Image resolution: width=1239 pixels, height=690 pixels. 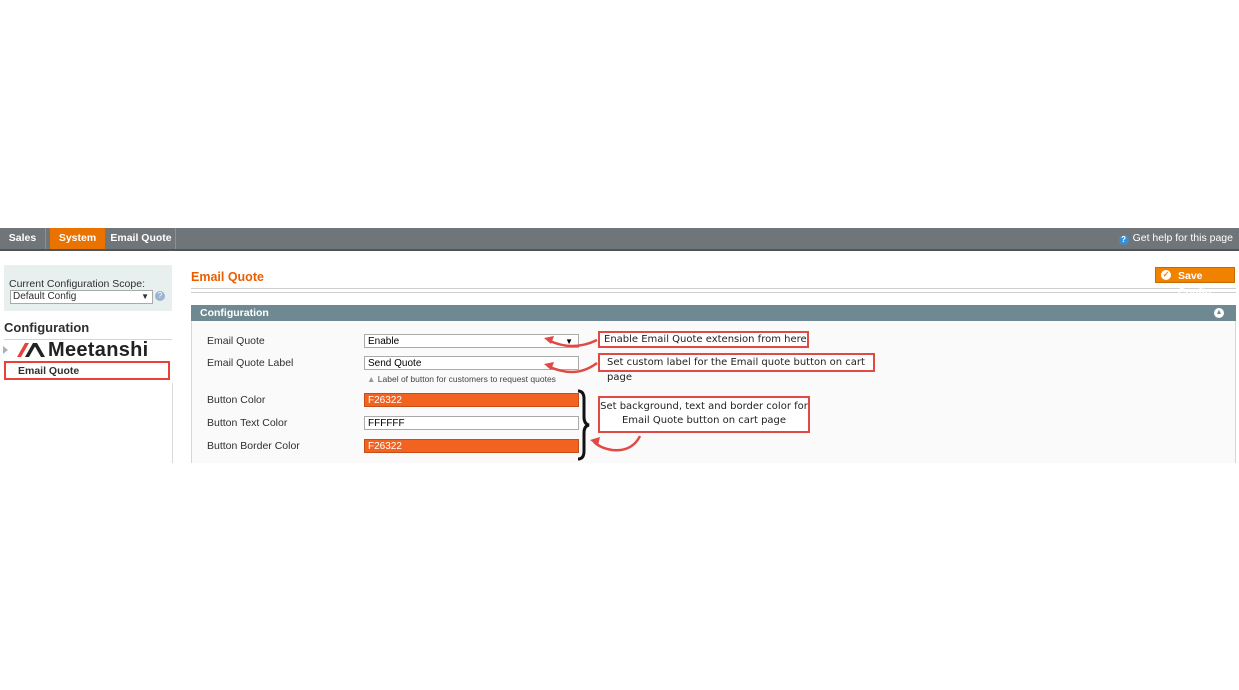 I want to click on fieldset-title: Configuration, so click(x=234, y=313).